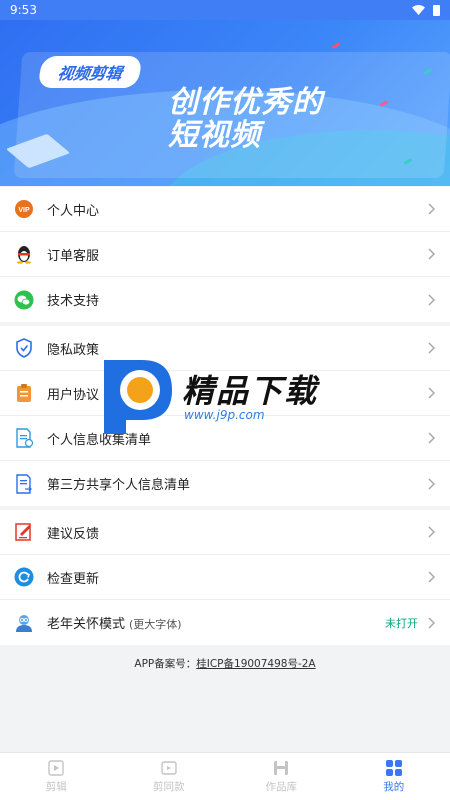  Describe the element at coordinates (418, 10) in the screenshot. I see `wifi-icon` at that location.